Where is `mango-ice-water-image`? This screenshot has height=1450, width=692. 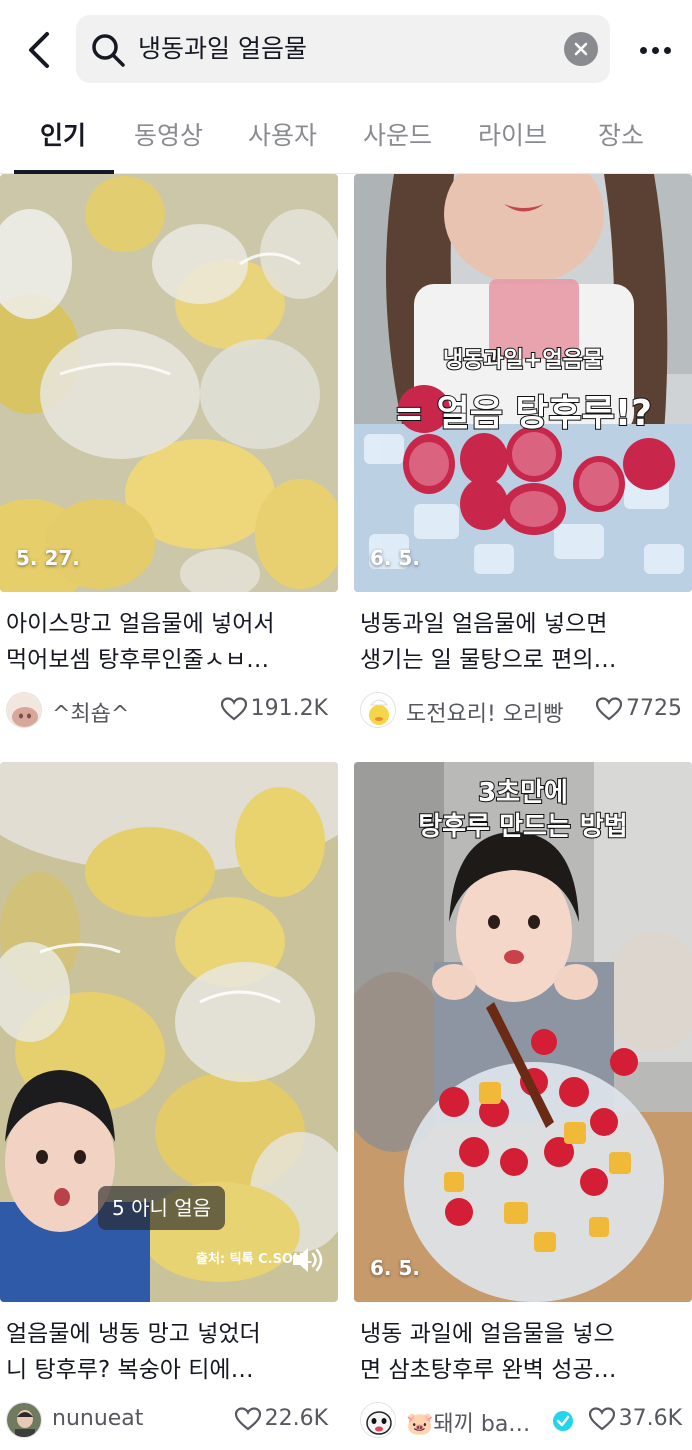 mango-ice-water-image is located at coordinates (169, 383).